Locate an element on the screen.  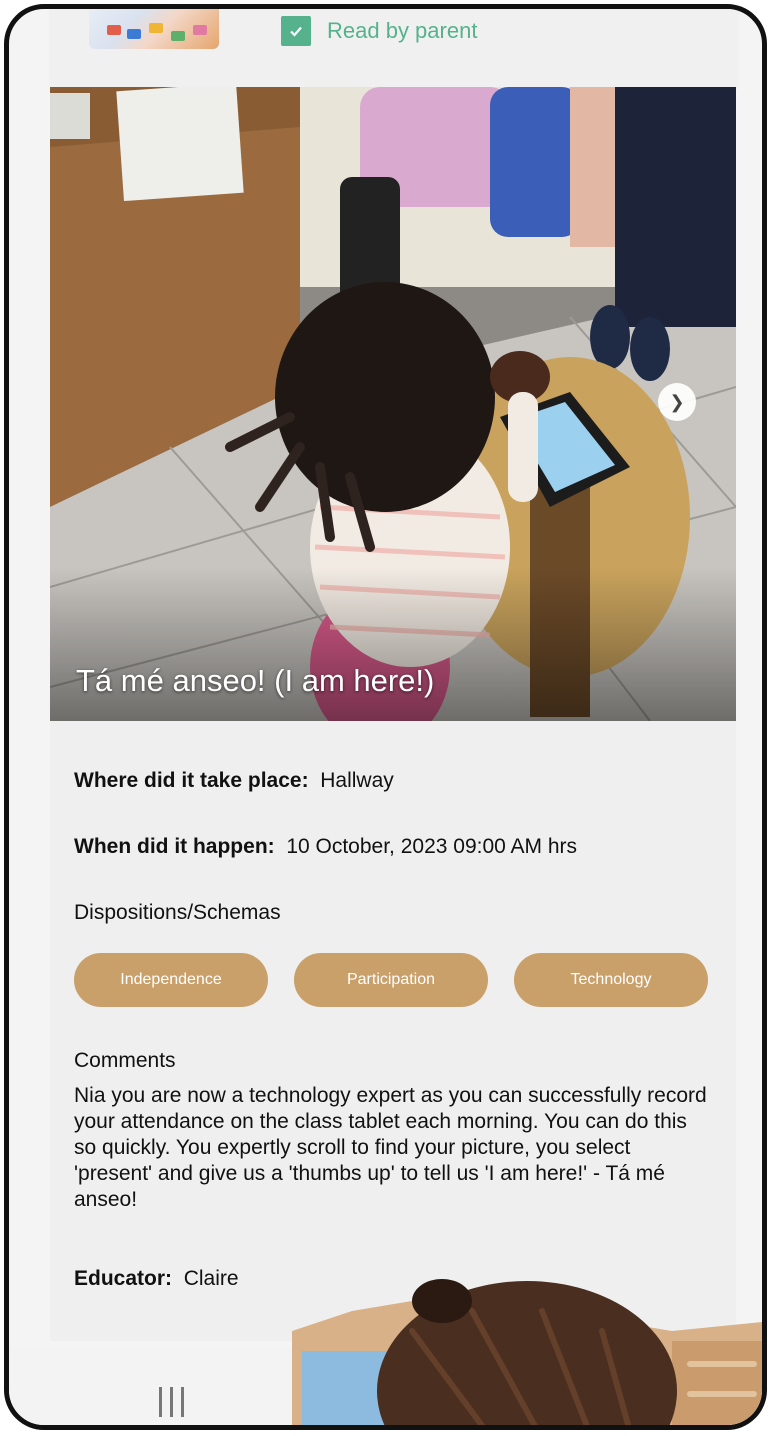
read-status: Read by parent is located at coordinates (379, 31).